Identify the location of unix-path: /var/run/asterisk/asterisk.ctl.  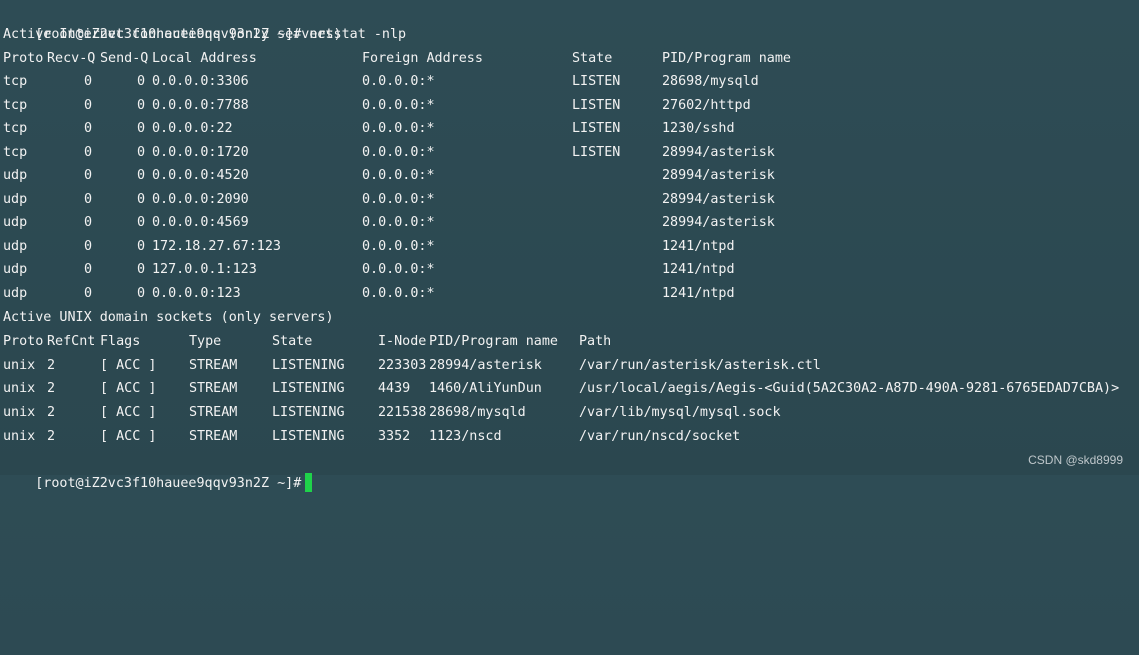
(700, 365).